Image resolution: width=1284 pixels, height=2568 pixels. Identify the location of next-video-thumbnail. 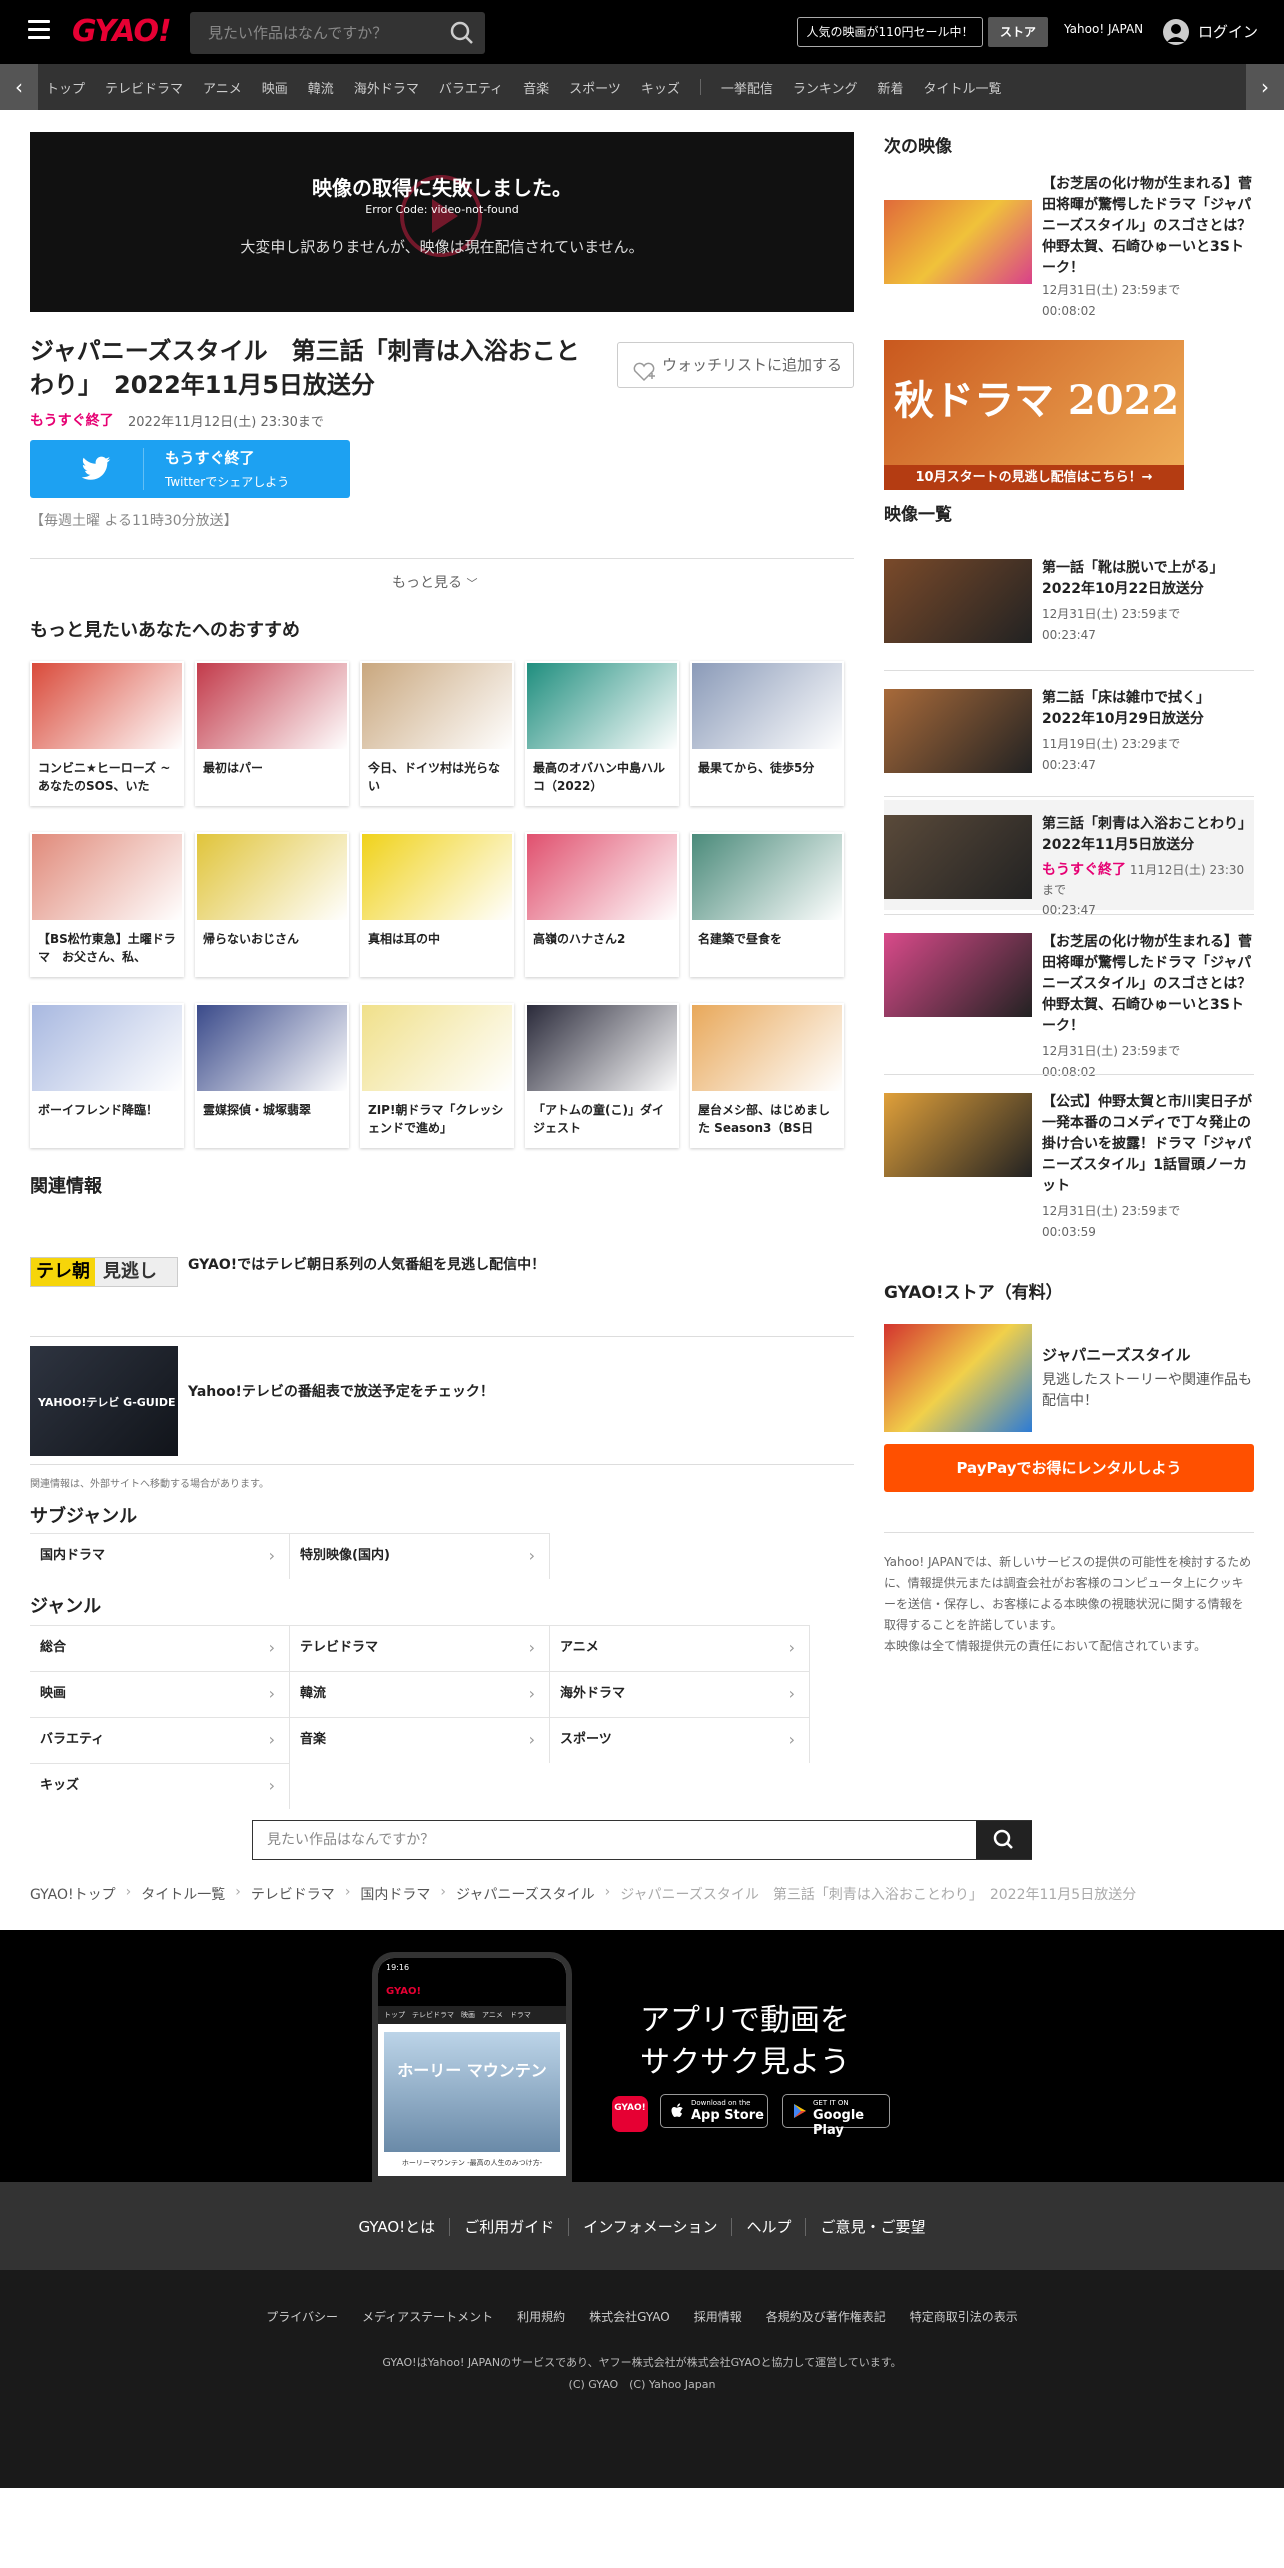
(958, 242).